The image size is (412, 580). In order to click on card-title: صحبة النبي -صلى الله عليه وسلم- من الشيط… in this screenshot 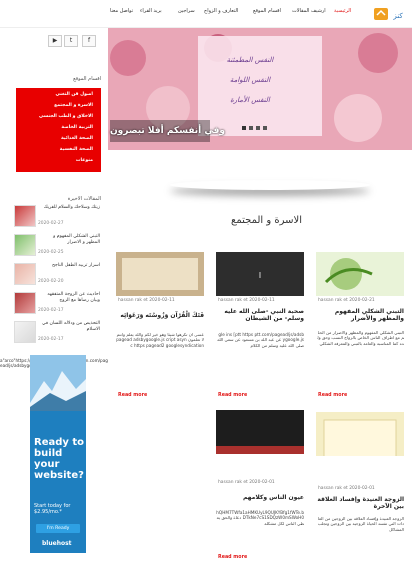, I will do `click(260, 315)`.